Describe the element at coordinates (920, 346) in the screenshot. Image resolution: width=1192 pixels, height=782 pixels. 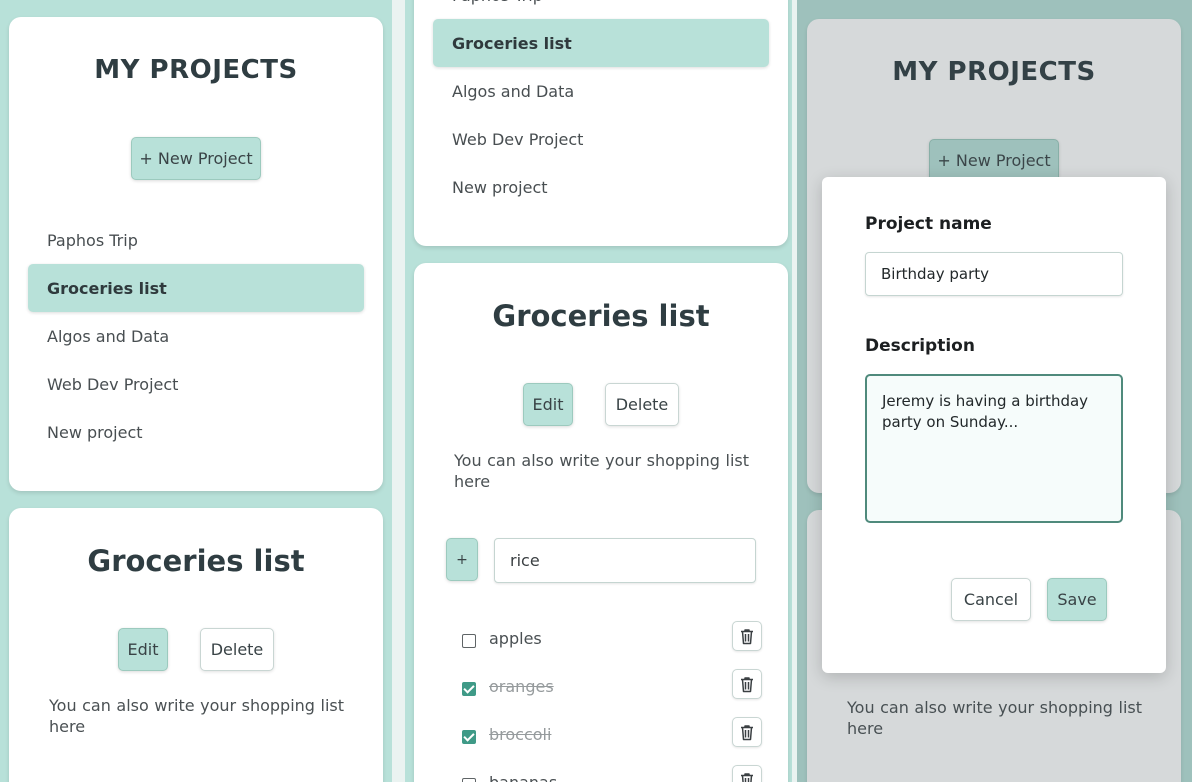
I see `description-label: Description` at that location.